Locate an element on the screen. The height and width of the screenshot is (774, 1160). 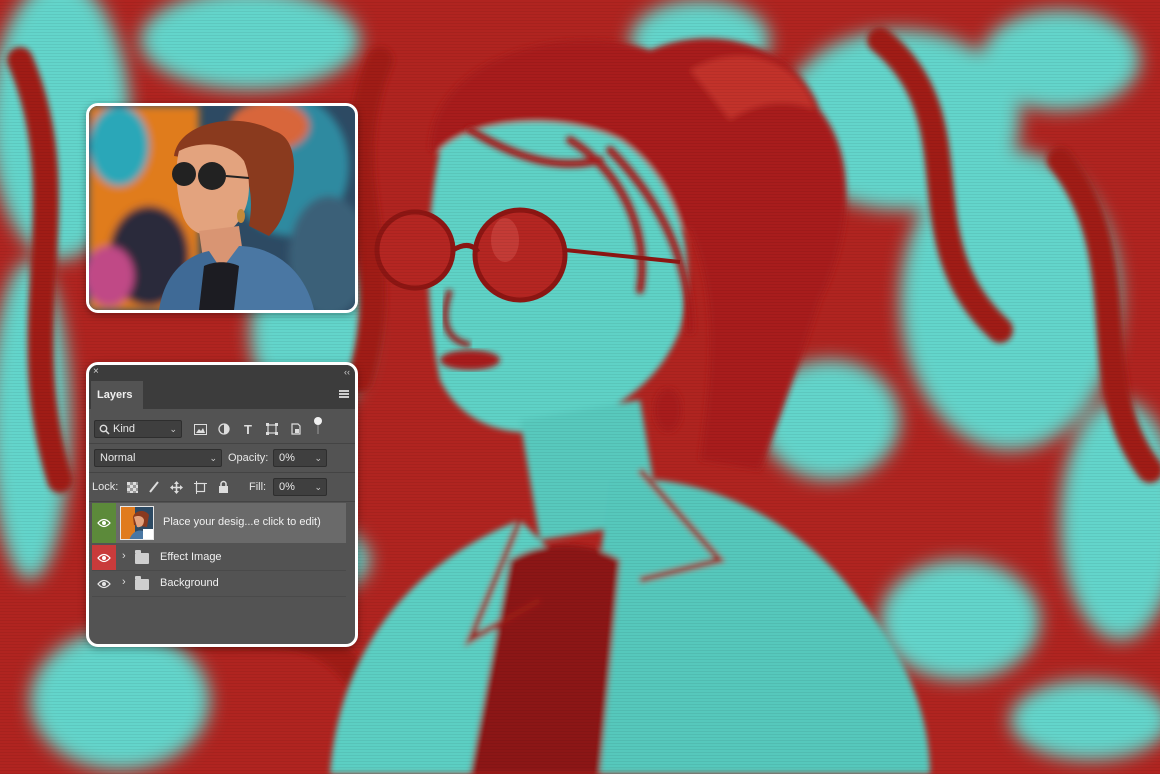
adjustment-filter-icon is located at coordinates (224, 429).